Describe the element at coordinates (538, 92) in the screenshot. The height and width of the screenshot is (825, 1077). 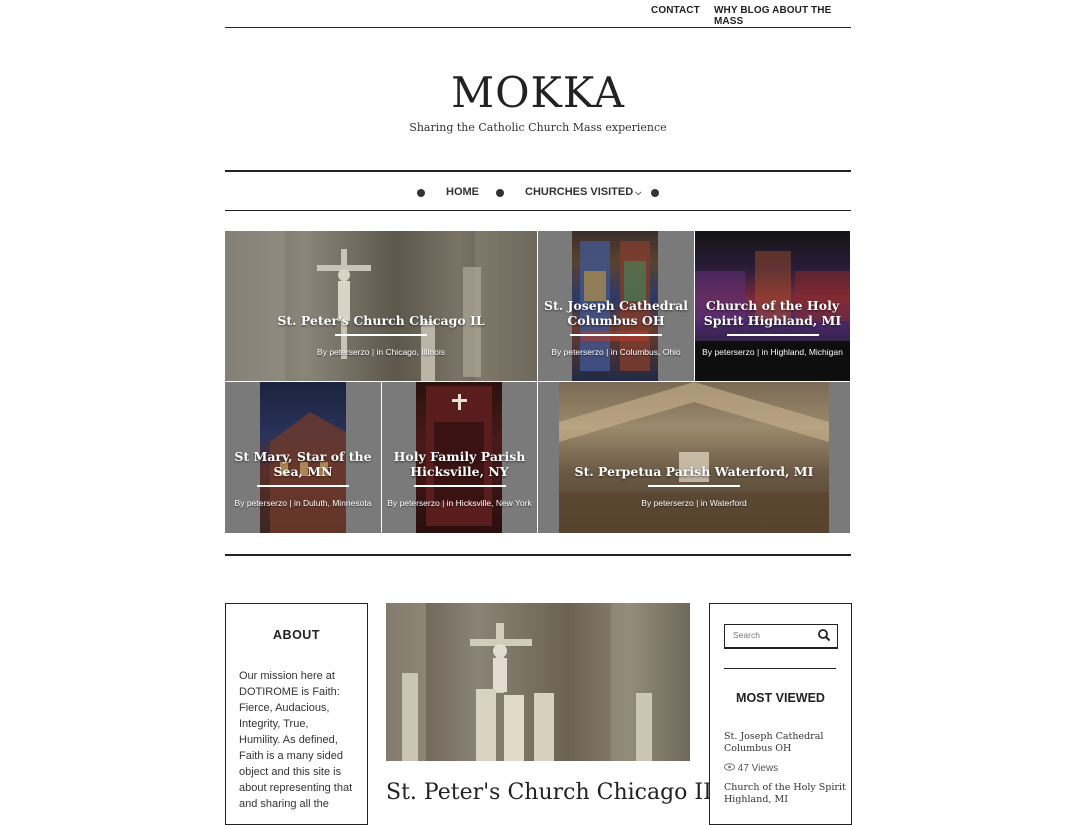
I see `site-title: MOKKA` at that location.